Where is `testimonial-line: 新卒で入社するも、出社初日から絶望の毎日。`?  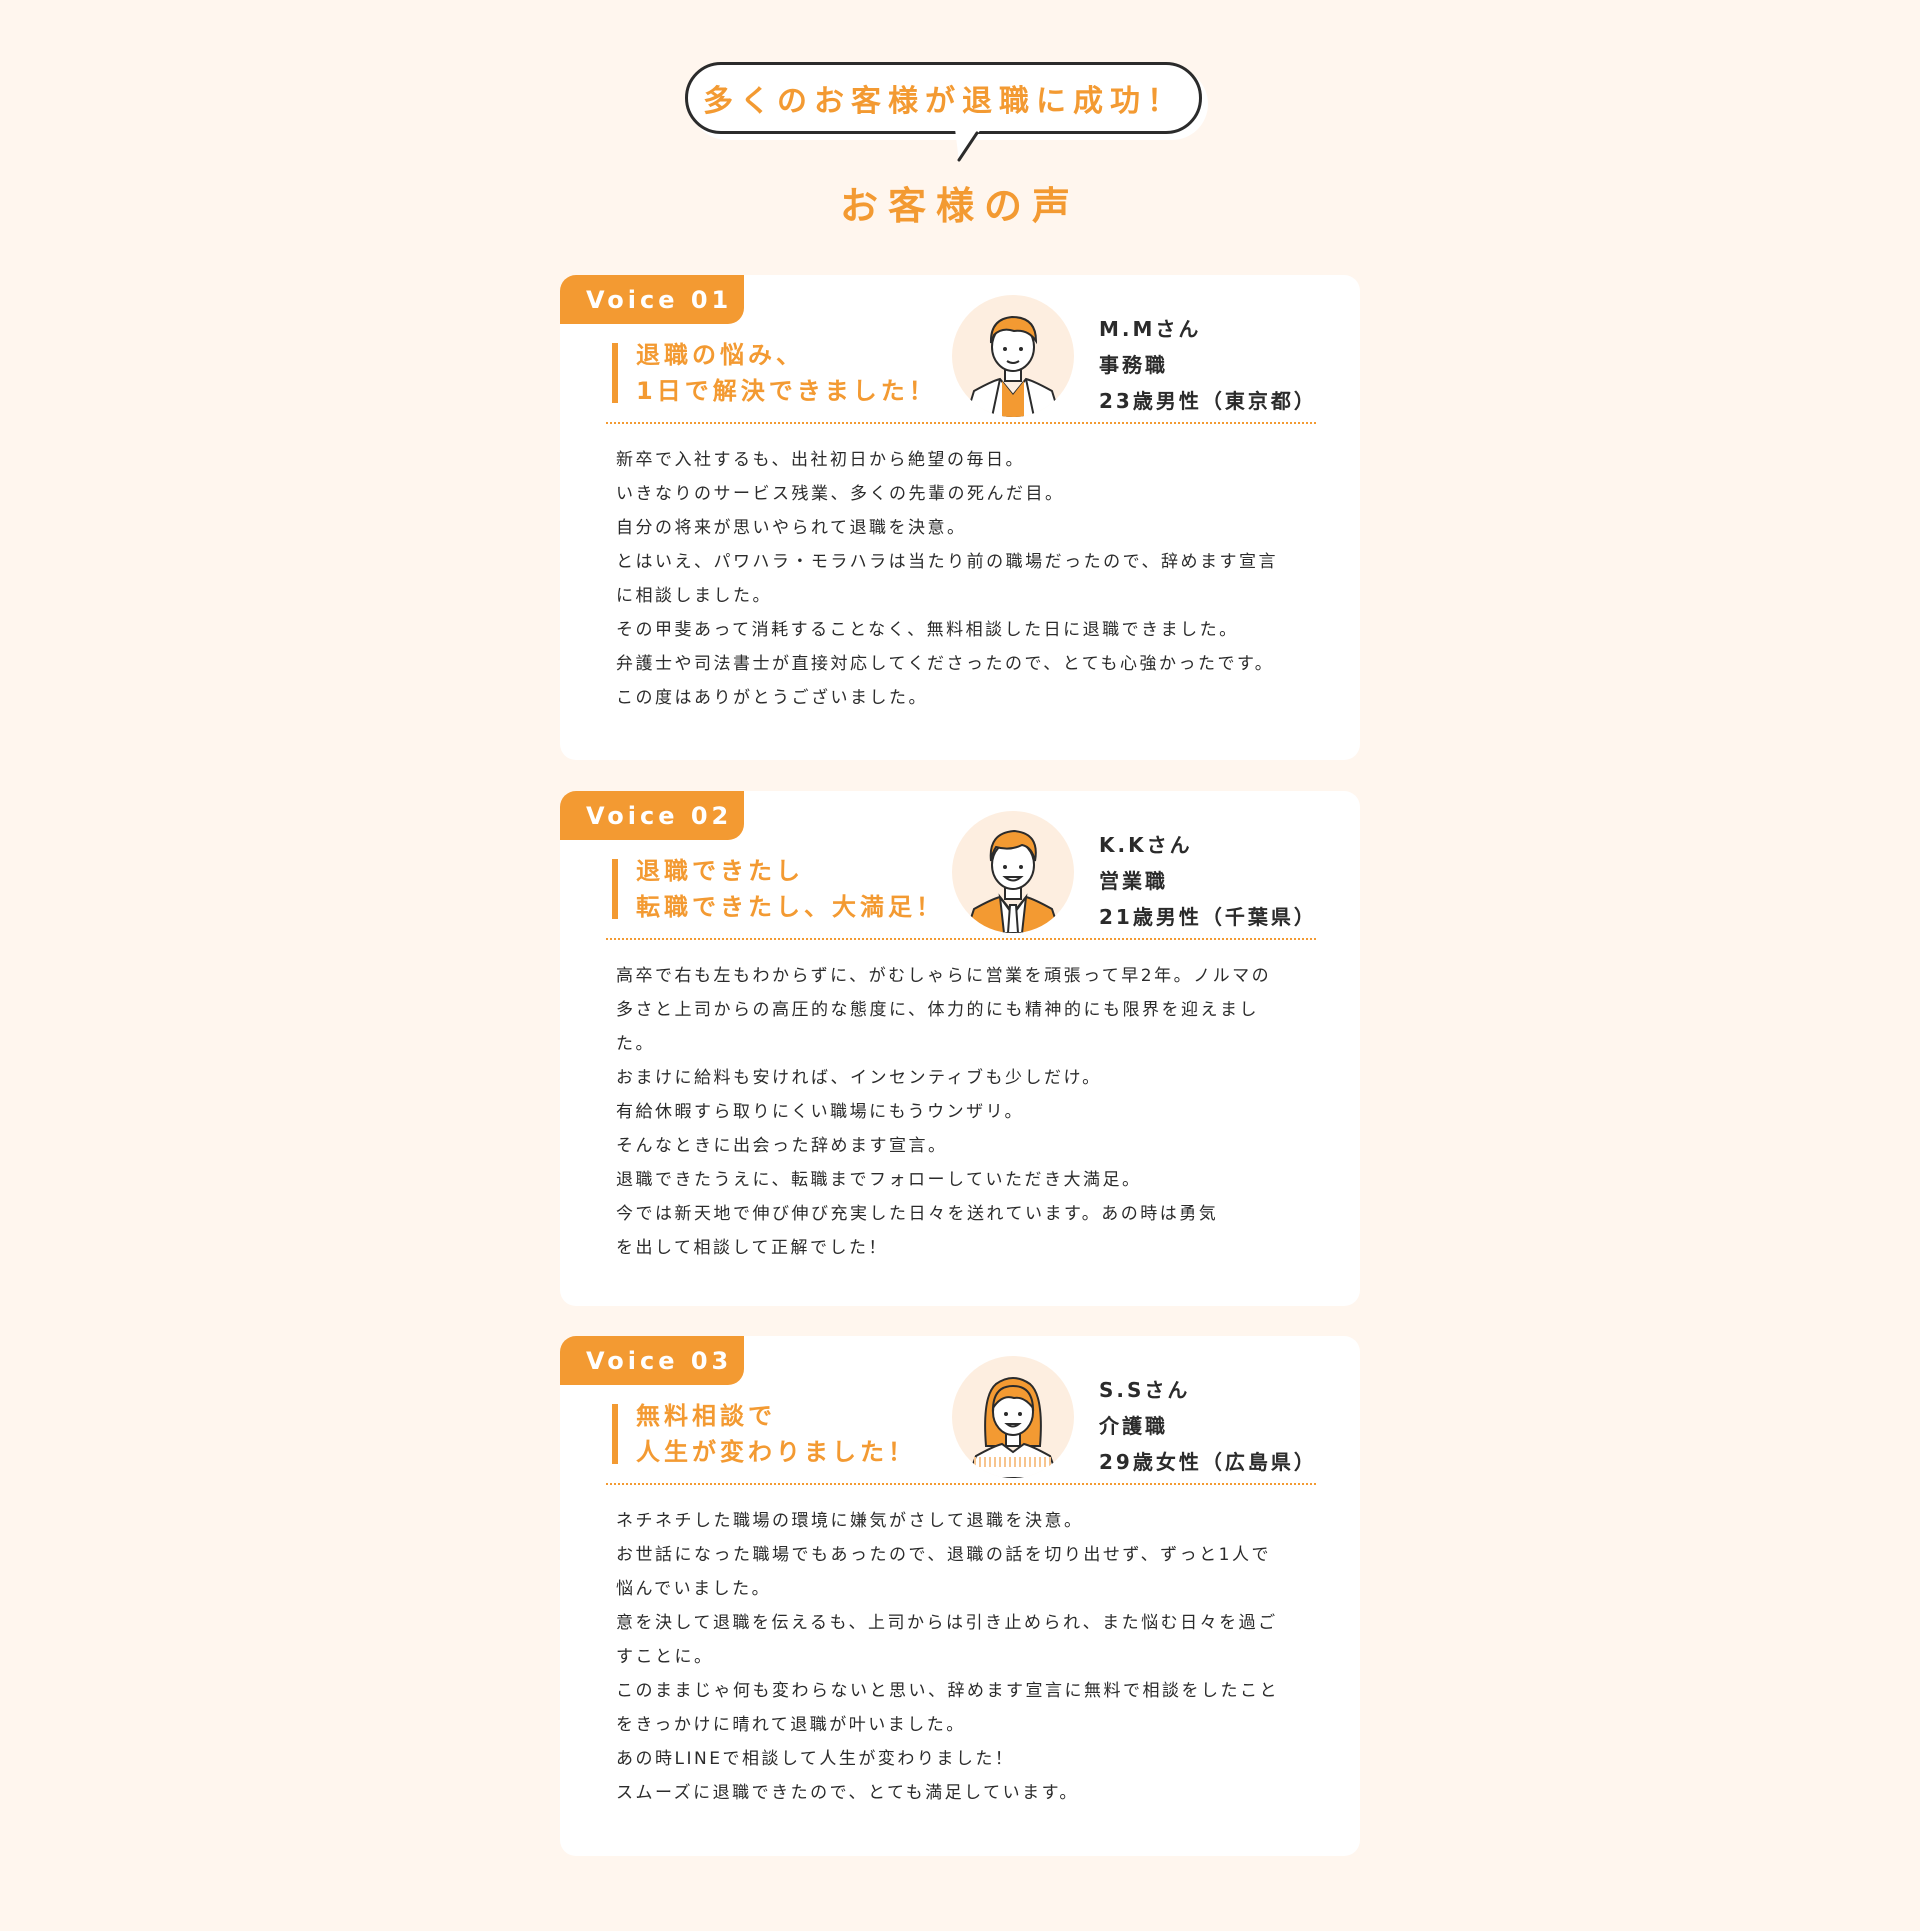
testimonial-line: 新卒で入社するも、出社初日から絶望の毎日。 is located at coordinates (820, 460).